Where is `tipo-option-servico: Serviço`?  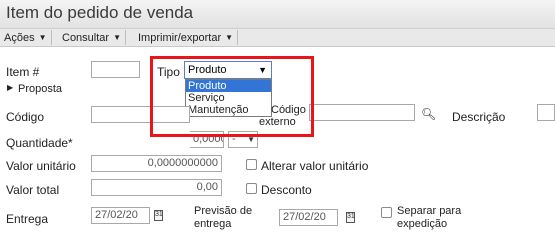 tipo-option-servico: Serviço is located at coordinates (228, 98).